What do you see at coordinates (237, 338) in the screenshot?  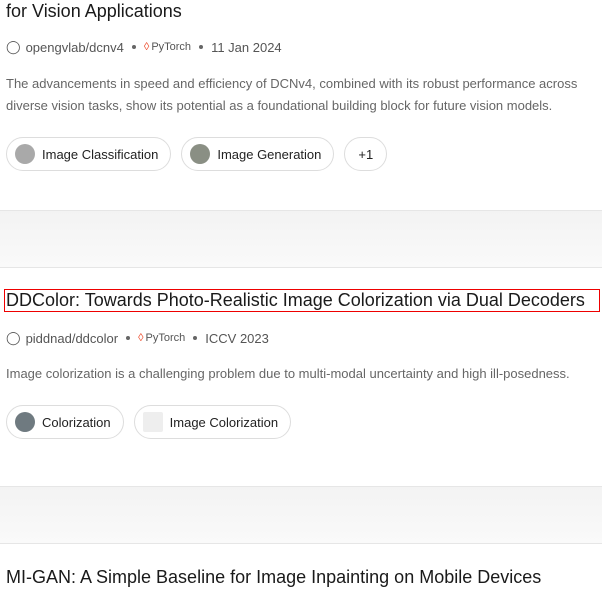 I see `paper-conference: ICCV 2023` at bounding box center [237, 338].